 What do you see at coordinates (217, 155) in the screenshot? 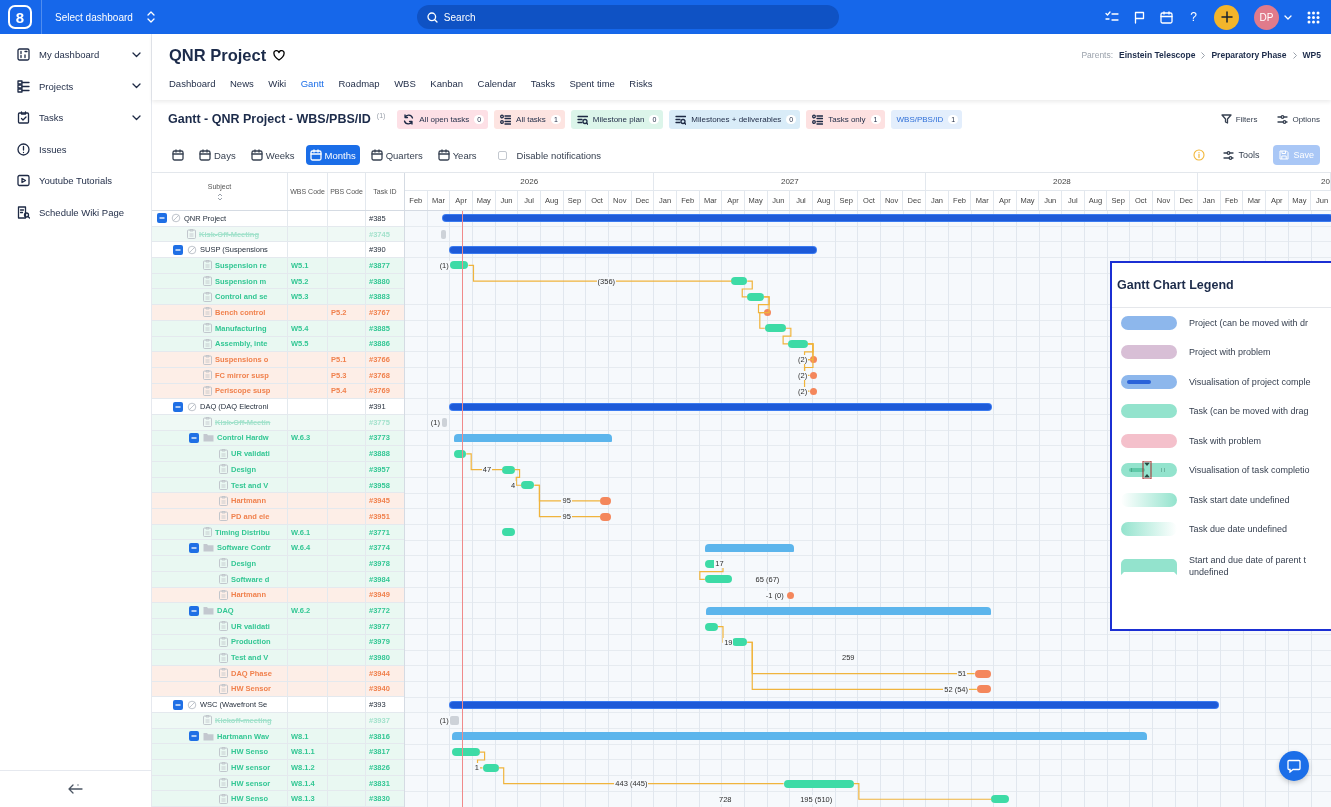
I see `zoom-button: Days` at bounding box center [217, 155].